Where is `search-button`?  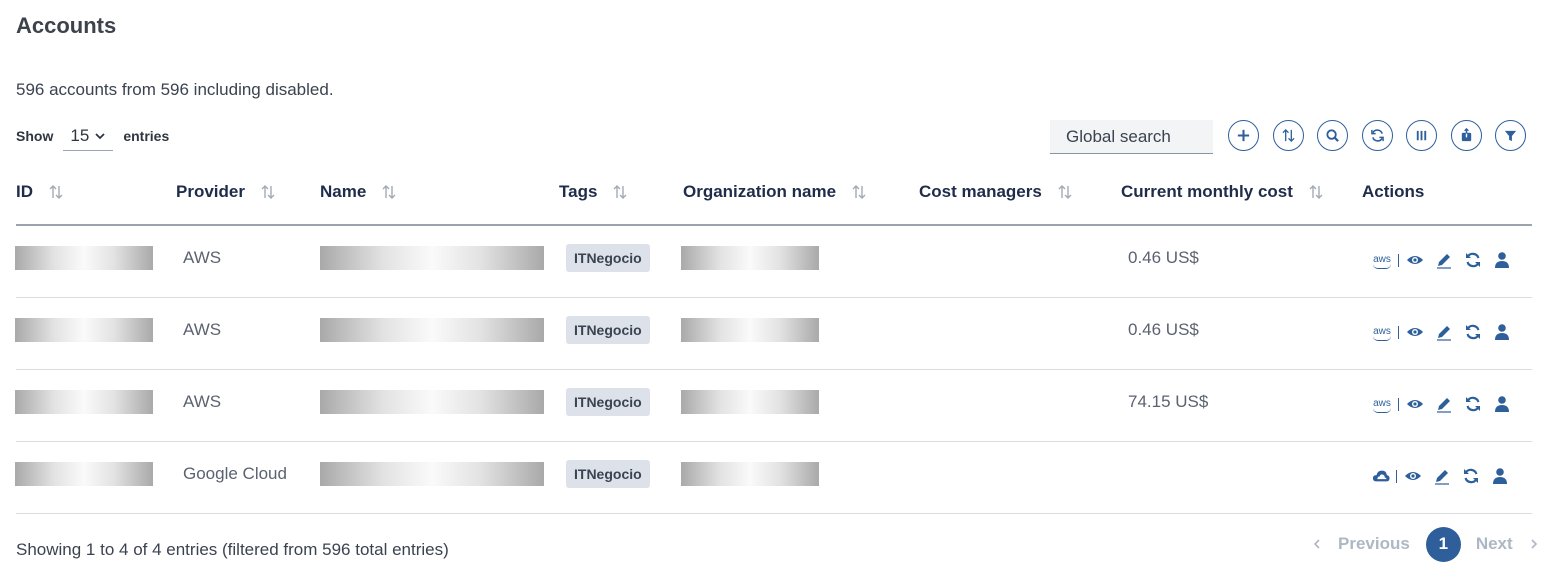
search-button is located at coordinates (1332, 135).